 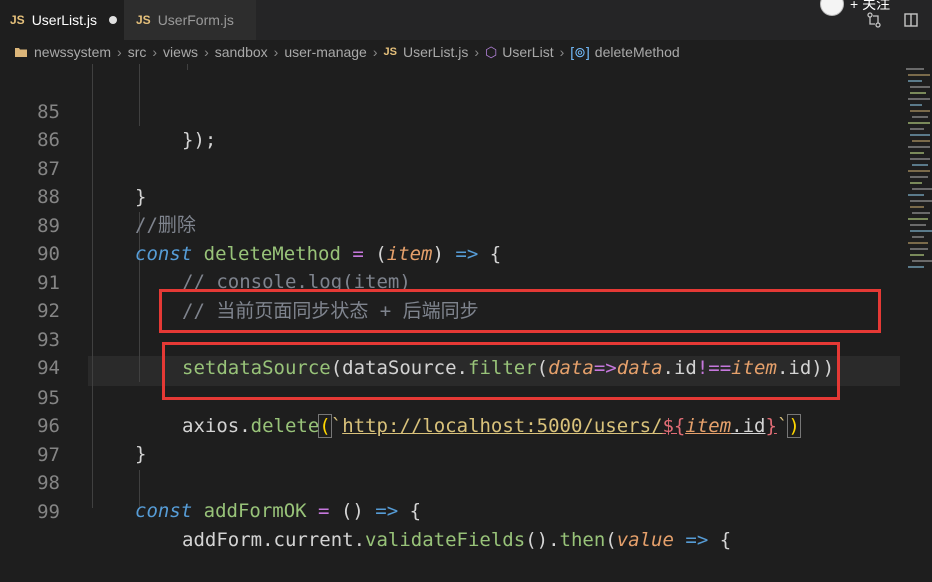 What do you see at coordinates (137, 52) in the screenshot?
I see `breadcrumb-item-src: src` at bounding box center [137, 52].